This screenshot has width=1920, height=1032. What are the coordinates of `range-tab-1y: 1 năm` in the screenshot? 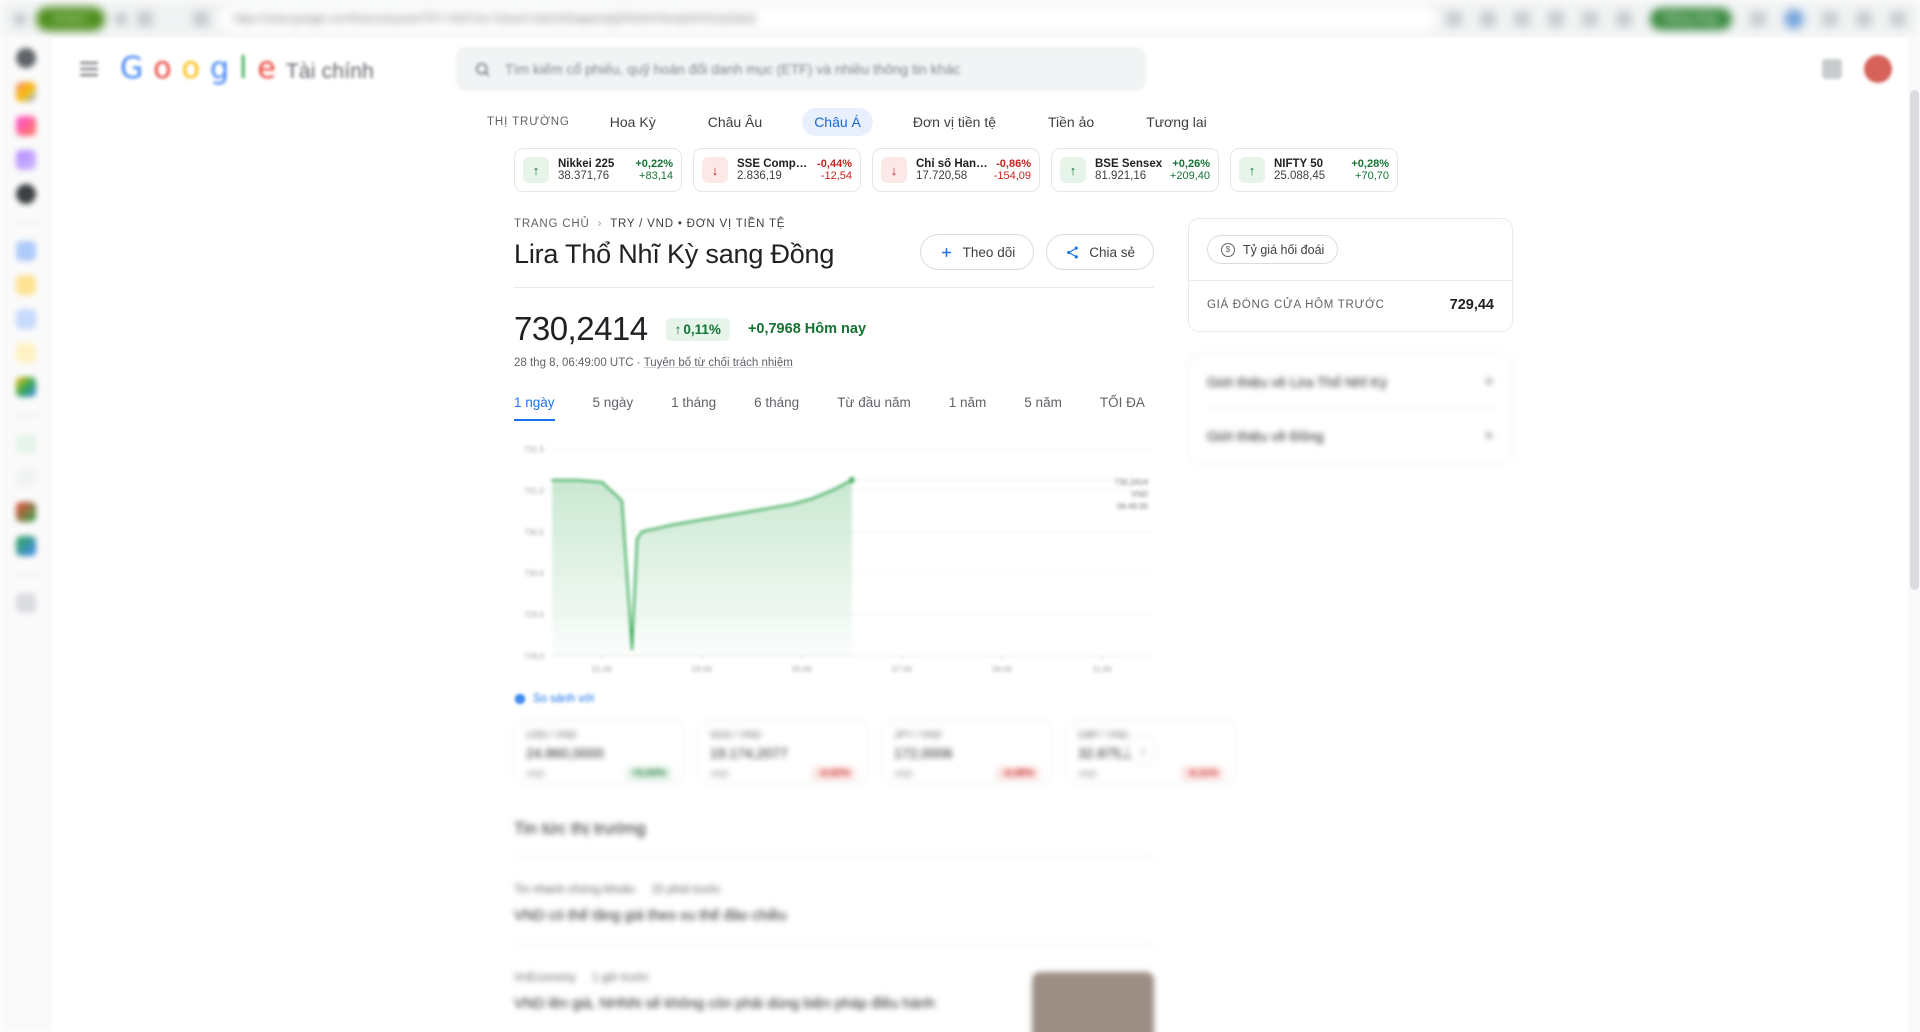 It's located at (968, 405).